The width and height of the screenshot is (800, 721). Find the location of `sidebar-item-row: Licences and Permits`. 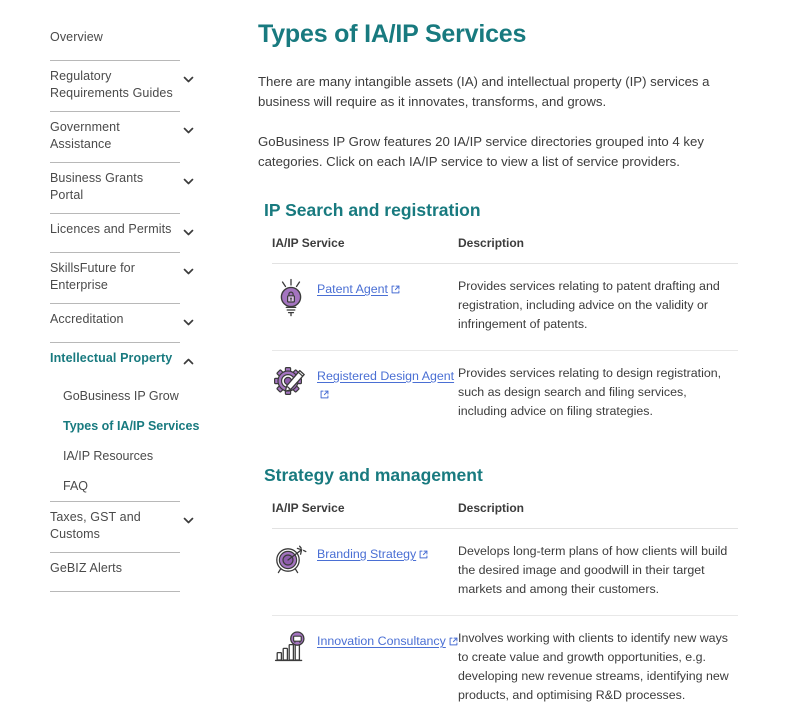

sidebar-item-row: Licences and Permits is located at coordinates (115, 233).